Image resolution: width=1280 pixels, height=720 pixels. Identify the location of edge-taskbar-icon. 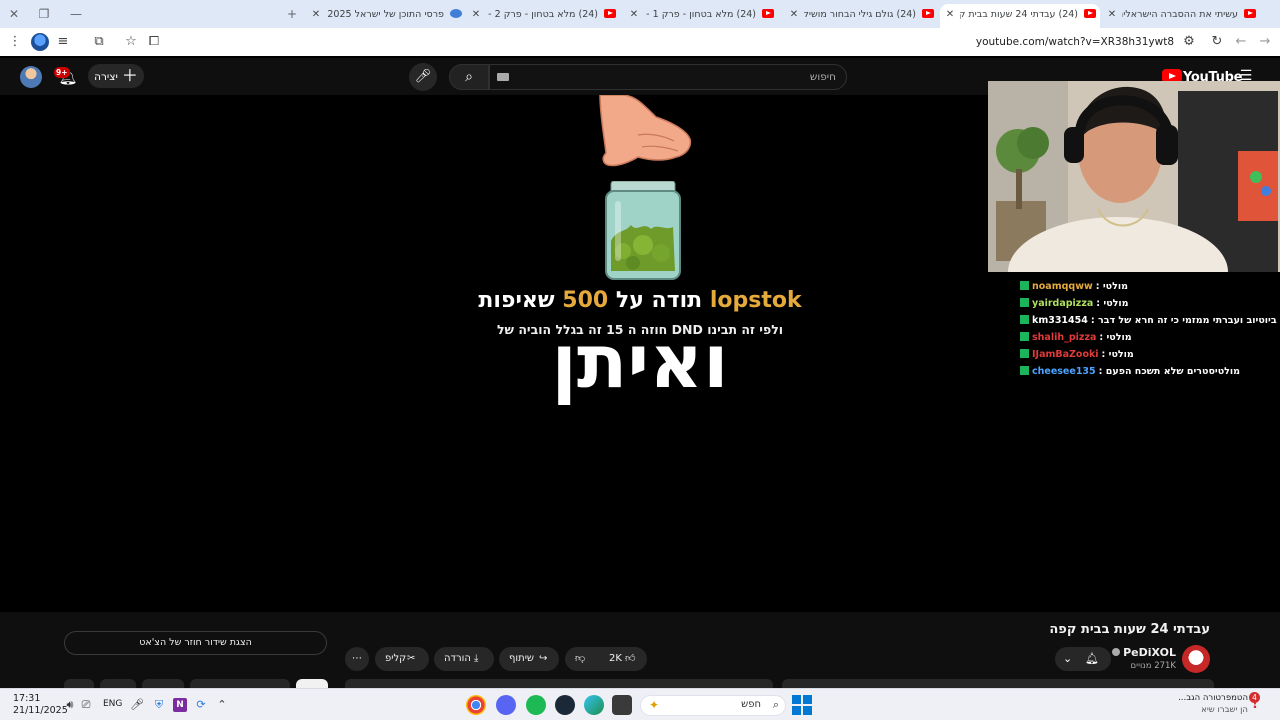
(594, 705).